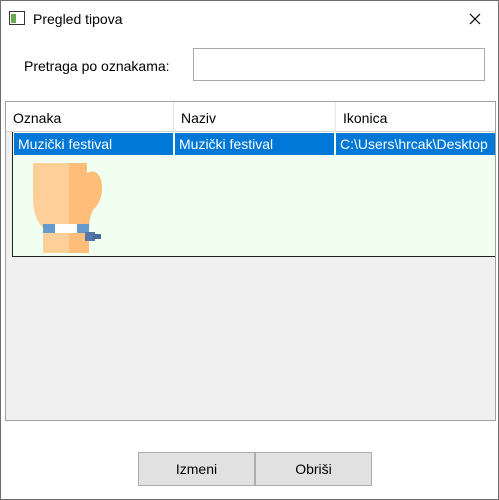 This screenshot has width=499, height=500. I want to click on grid-header: Oznaka Naziv Ikonica, so click(250, 117).